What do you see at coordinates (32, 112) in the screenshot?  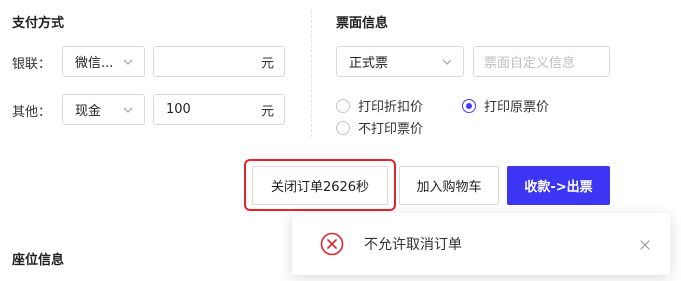 I see `other-label: 其他：` at bounding box center [32, 112].